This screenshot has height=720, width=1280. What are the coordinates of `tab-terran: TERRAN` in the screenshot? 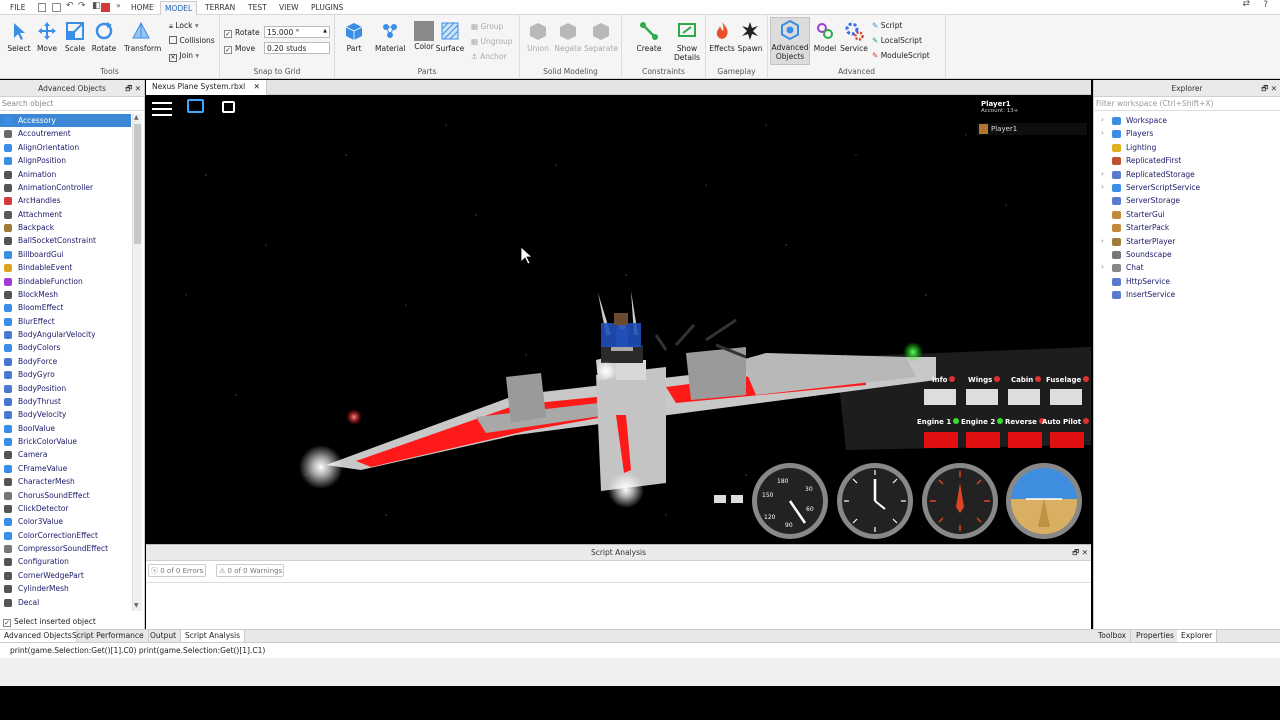 It's located at (220, 8).